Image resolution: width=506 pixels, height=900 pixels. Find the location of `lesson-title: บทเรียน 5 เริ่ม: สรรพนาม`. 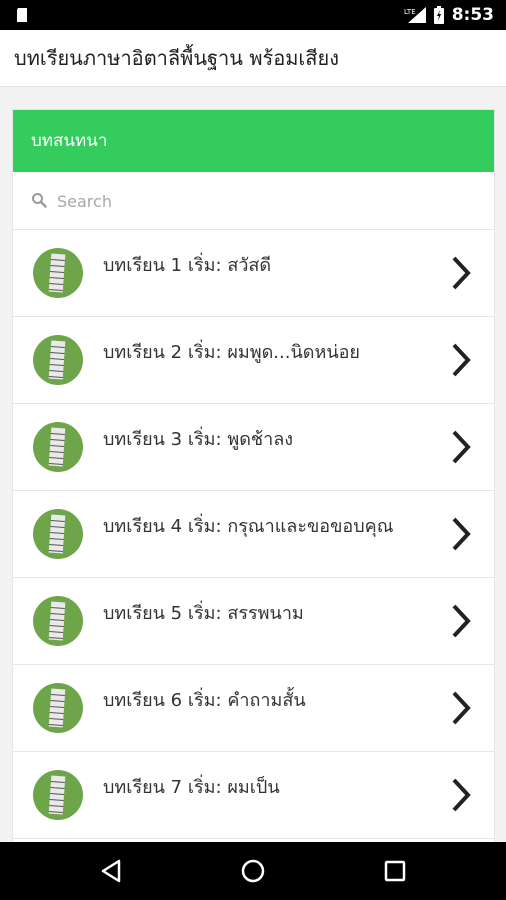

lesson-title: บทเรียน 5 เริ่ม: สรรพนาม is located at coordinates (203, 613).